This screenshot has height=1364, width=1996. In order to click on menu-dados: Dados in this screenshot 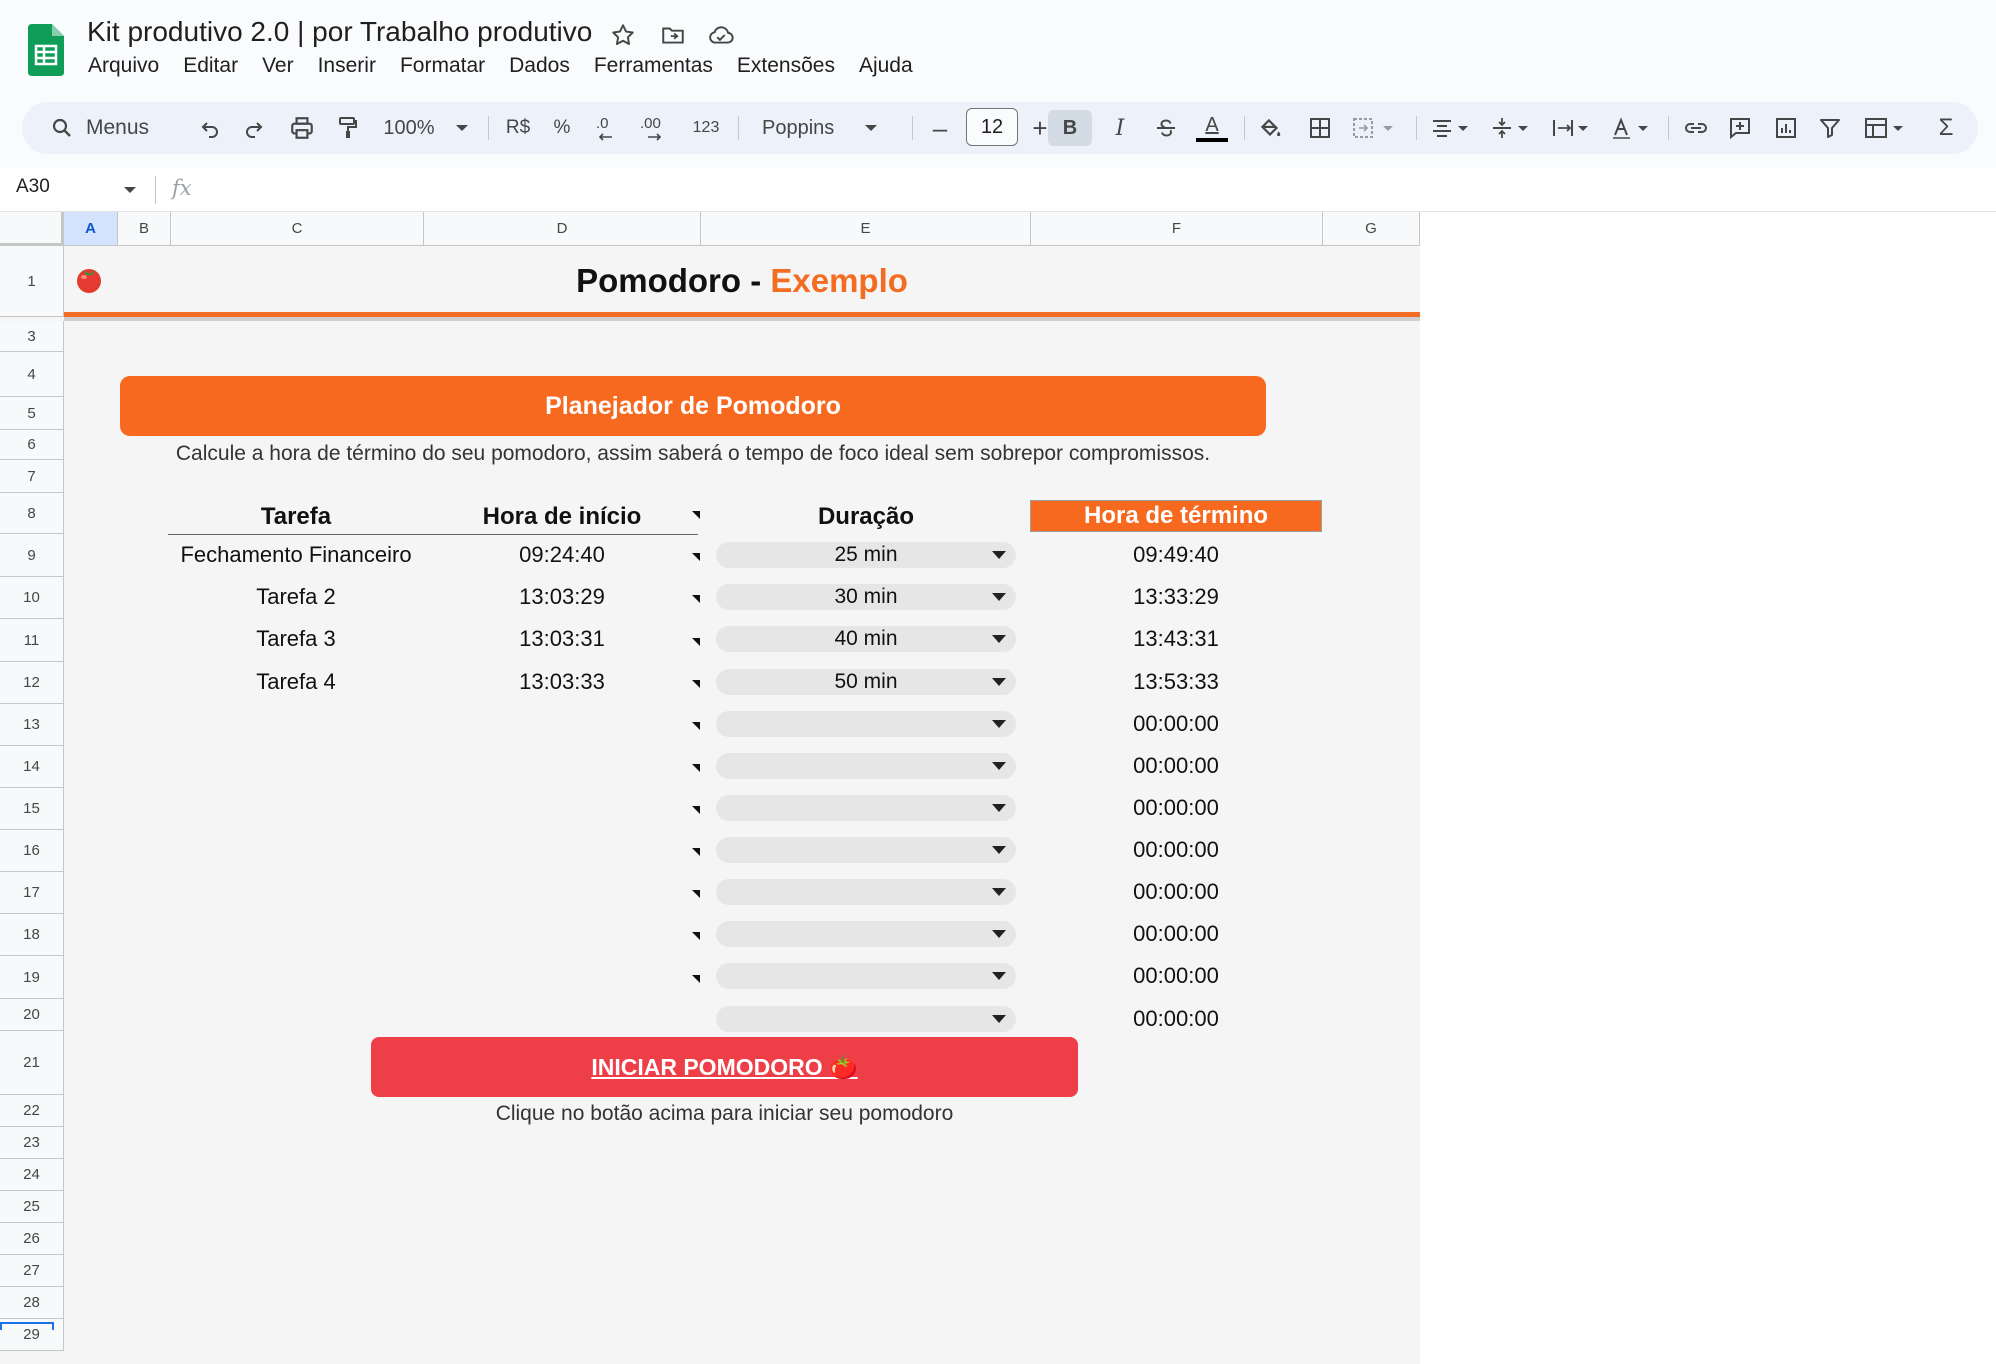, I will do `click(539, 66)`.